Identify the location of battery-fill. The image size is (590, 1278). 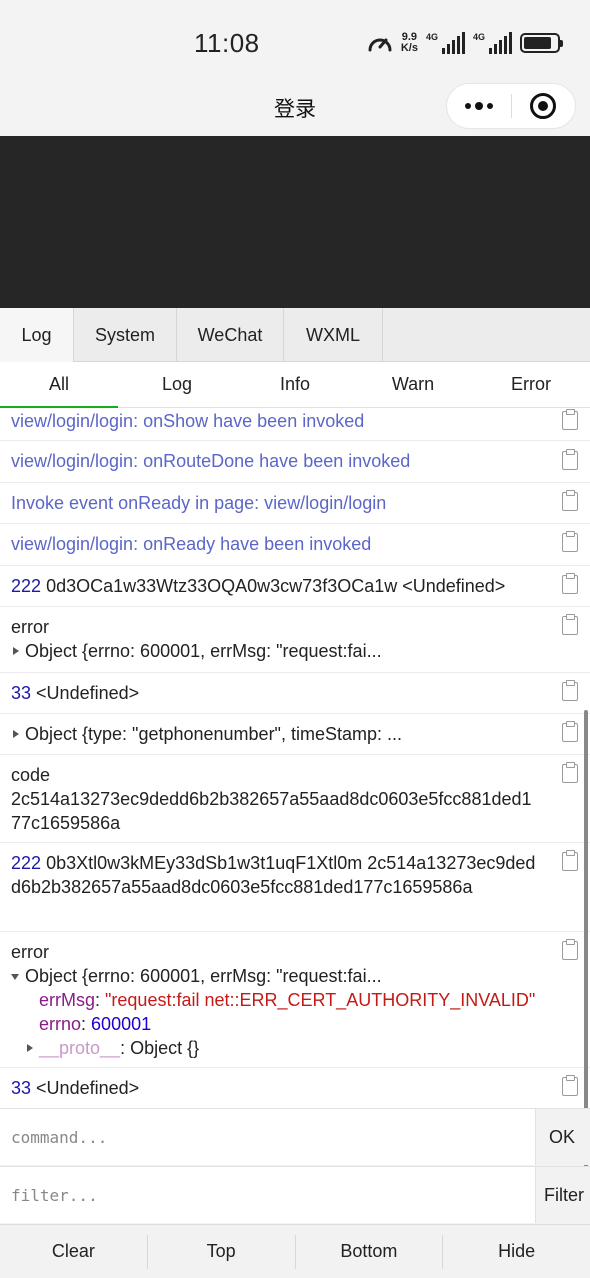
(538, 43).